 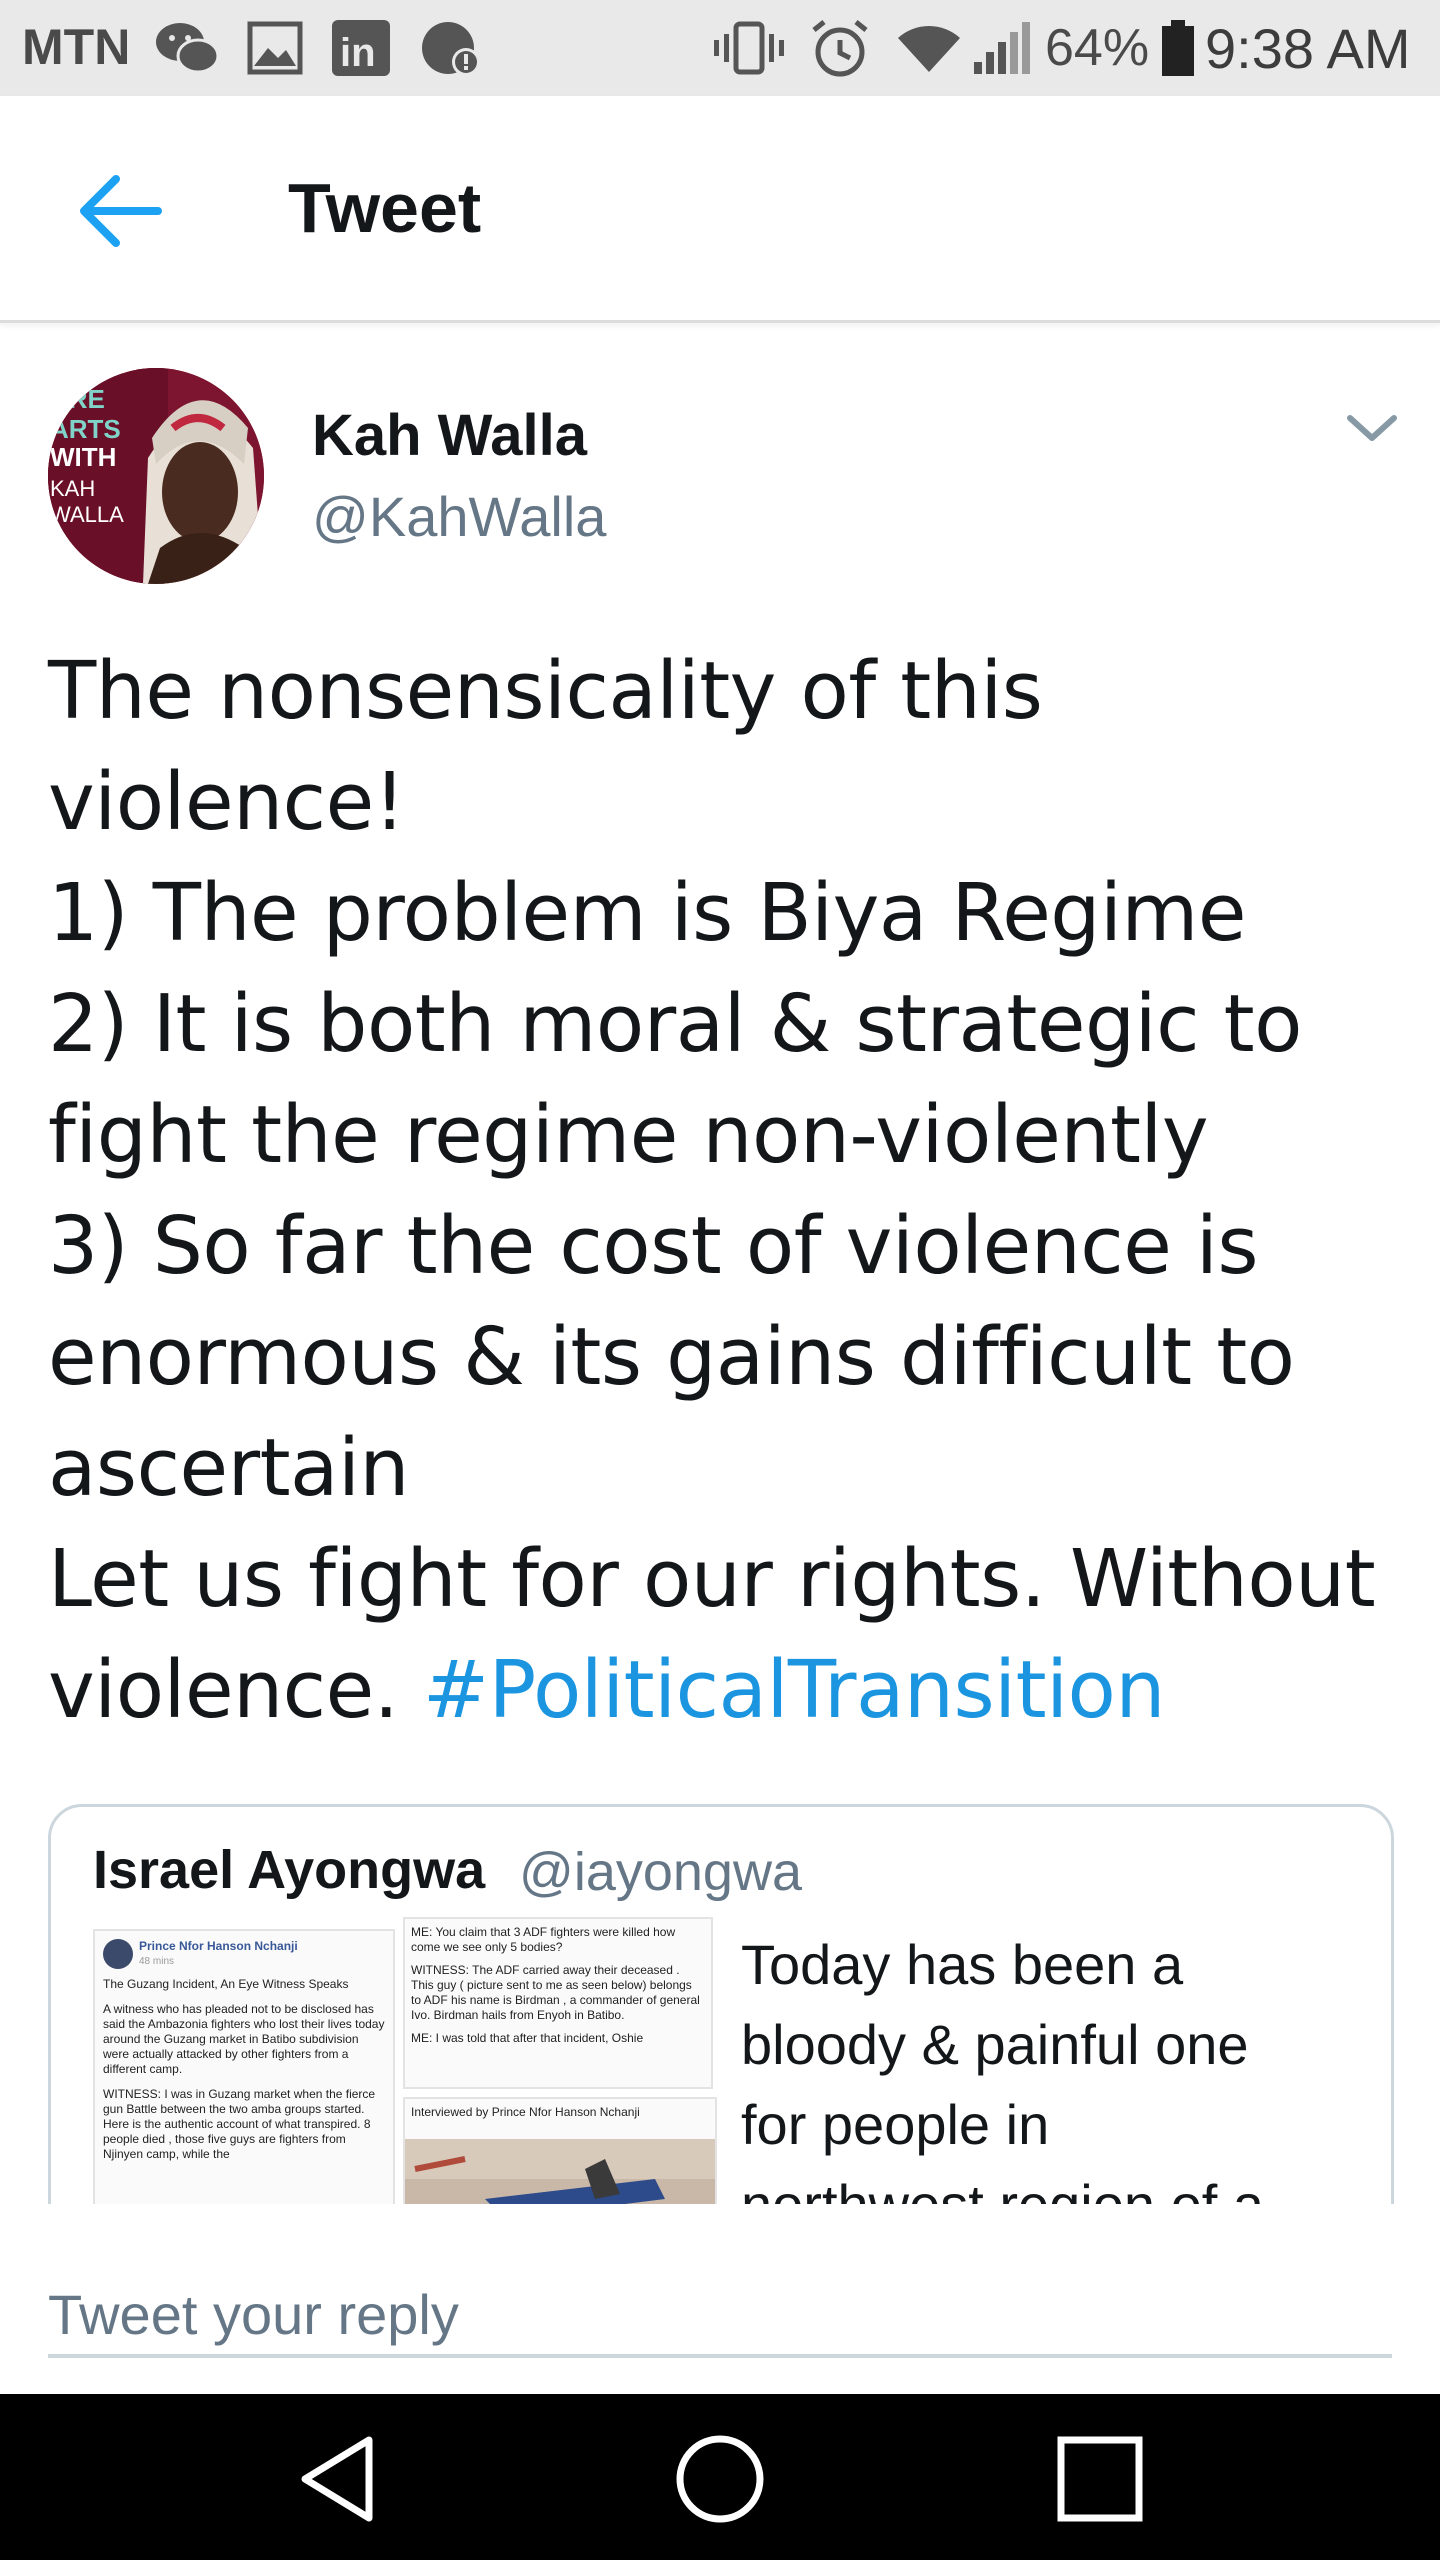 I want to click on svg-text: in, so click(x=358, y=53).